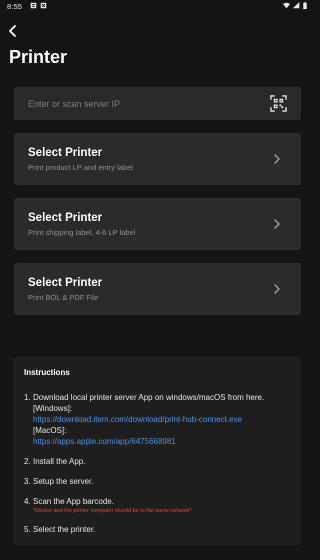 The image size is (320, 560). Describe the element at coordinates (14, 6) in the screenshot. I see `status-time: 8:55` at that location.